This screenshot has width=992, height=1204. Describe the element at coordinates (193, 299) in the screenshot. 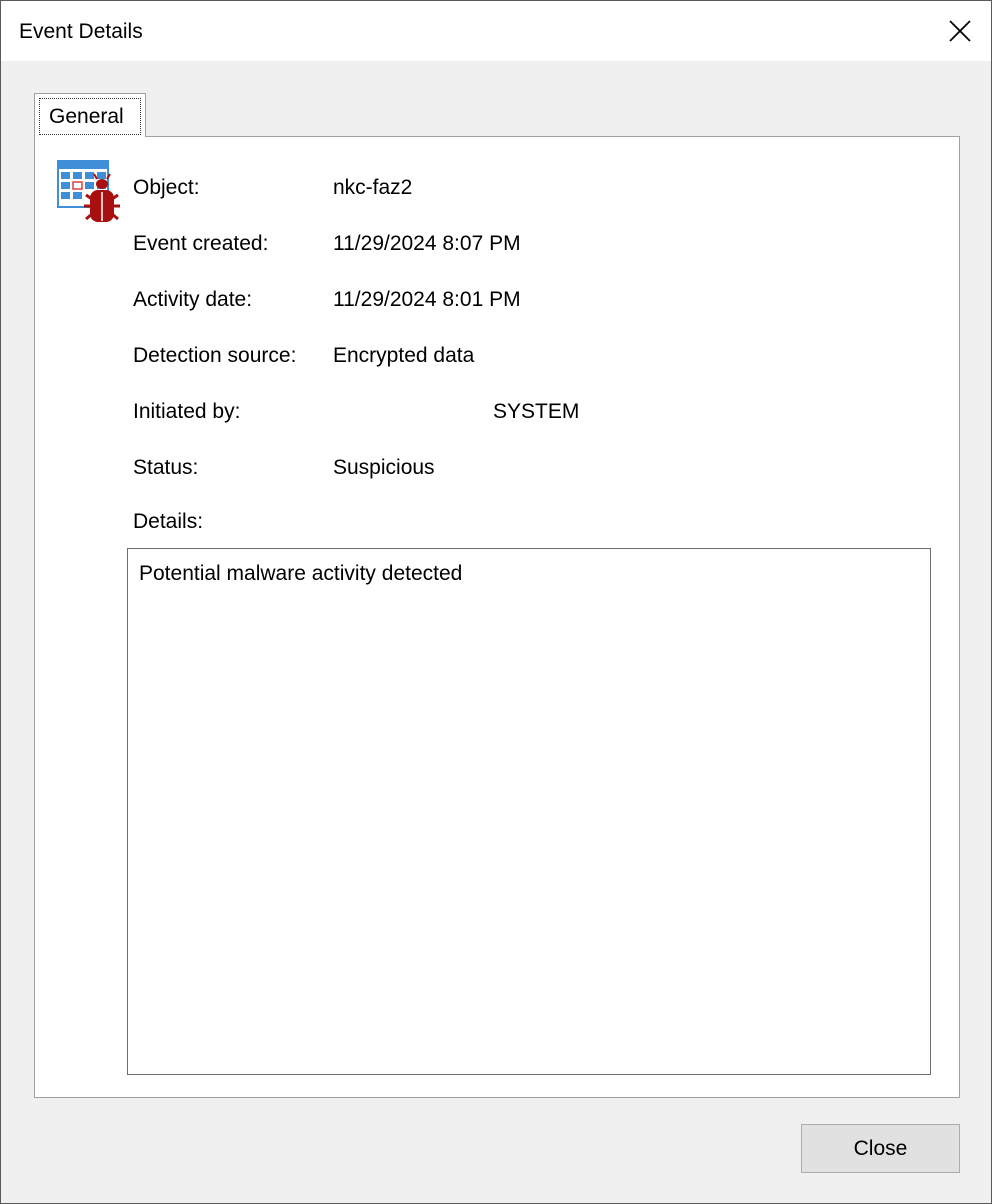

I see `activity-date-label: Activity date:` at that location.